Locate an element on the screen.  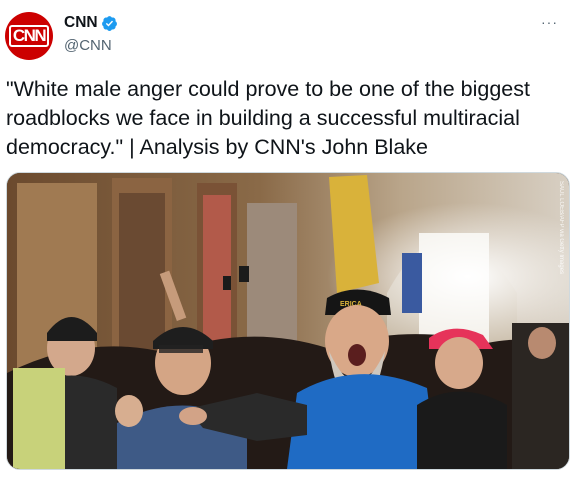
avatar: CNN is located at coordinates (29, 36).